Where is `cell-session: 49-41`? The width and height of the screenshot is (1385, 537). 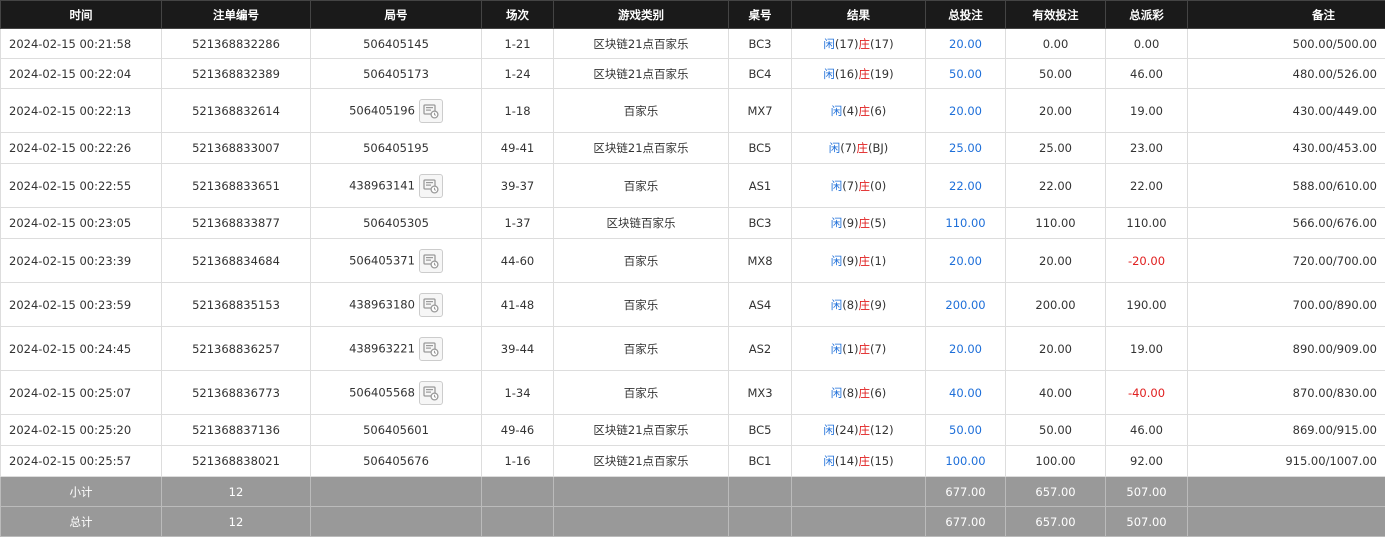
cell-session: 49-41 is located at coordinates (518, 148).